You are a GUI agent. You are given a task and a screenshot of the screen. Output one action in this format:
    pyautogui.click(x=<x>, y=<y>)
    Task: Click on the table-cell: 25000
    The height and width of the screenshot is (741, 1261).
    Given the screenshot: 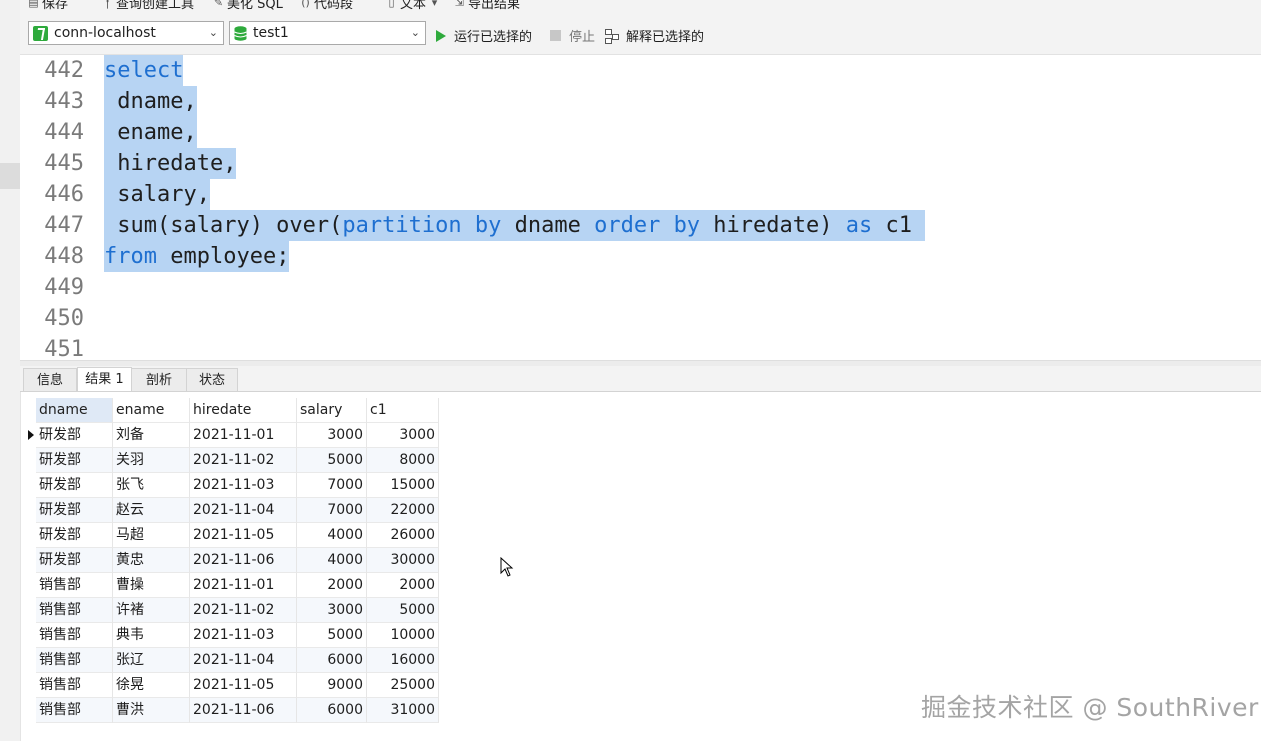 What is the action you would take?
    pyautogui.click(x=403, y=685)
    